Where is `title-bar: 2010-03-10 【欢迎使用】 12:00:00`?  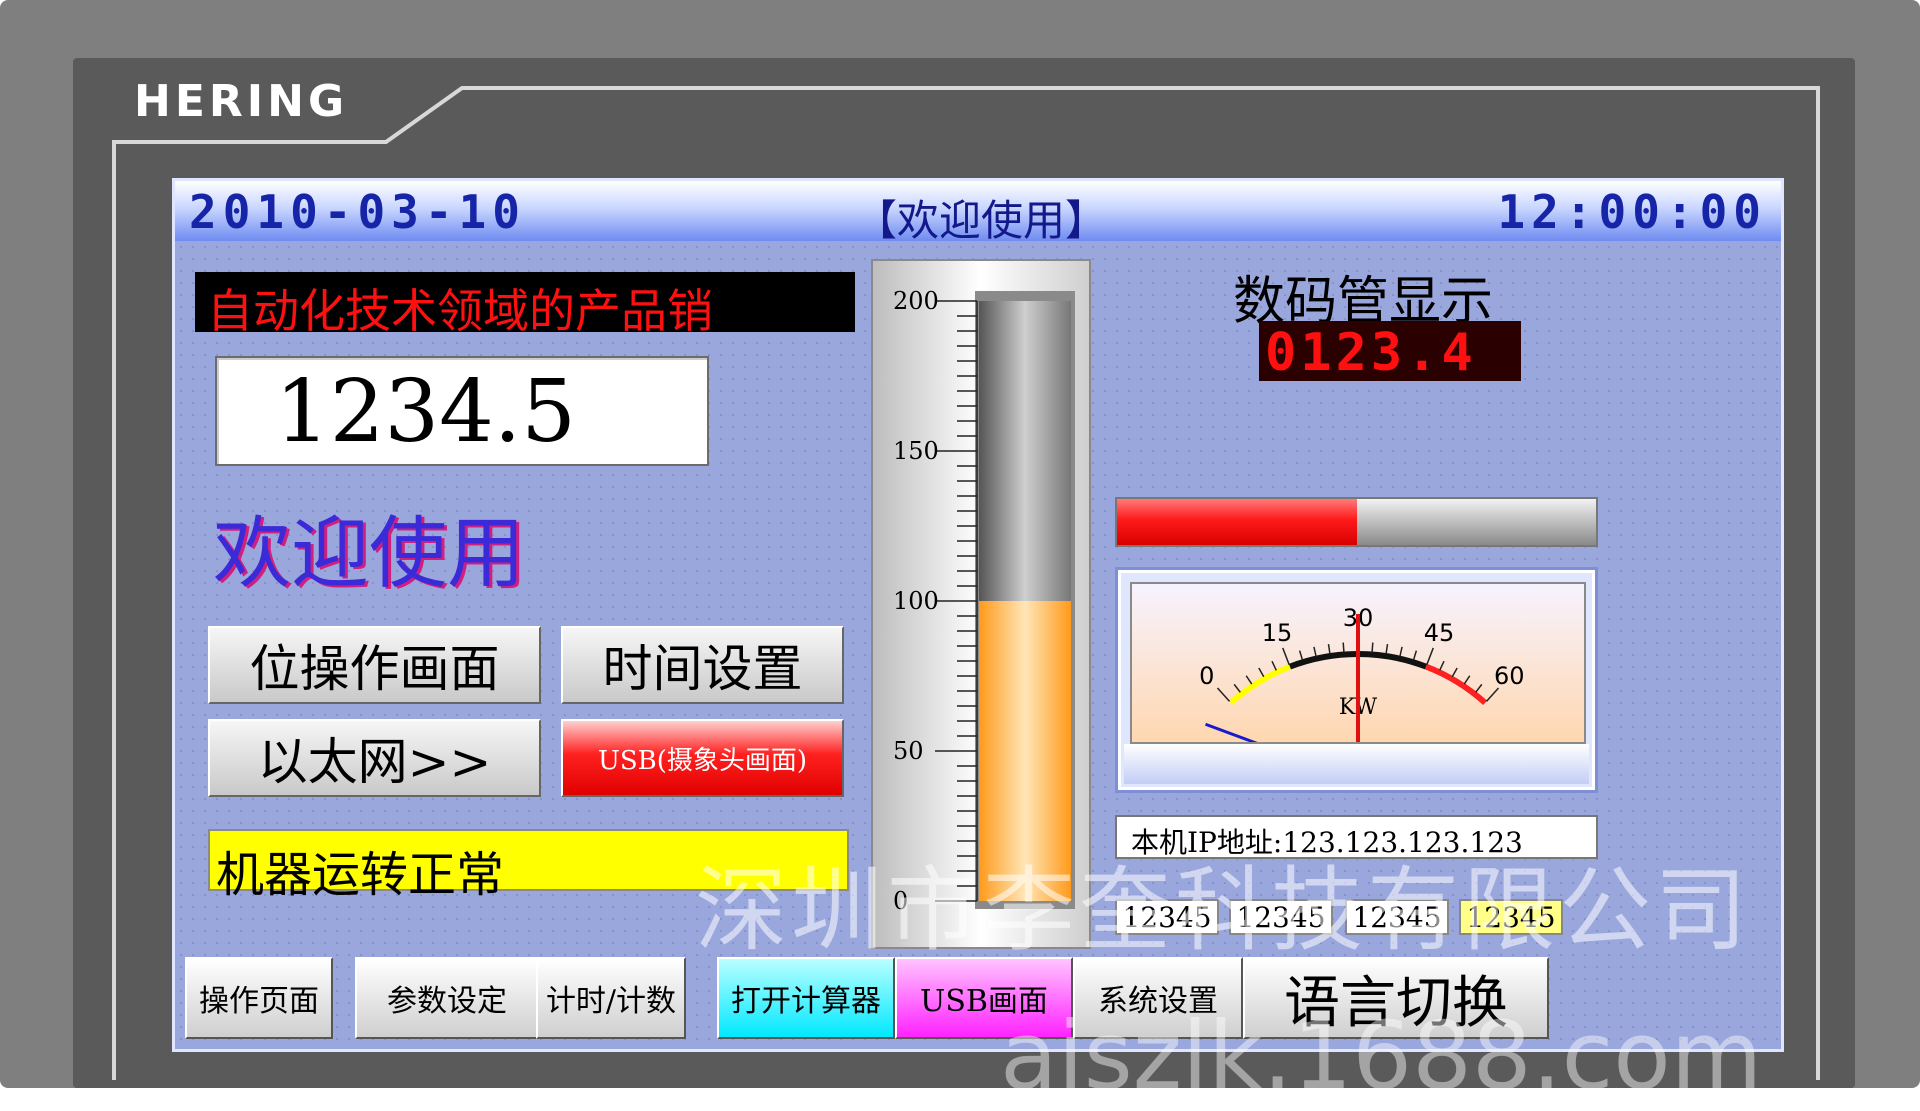 title-bar: 2010-03-10 【欢迎使用】 12:00:00 is located at coordinates (978, 213).